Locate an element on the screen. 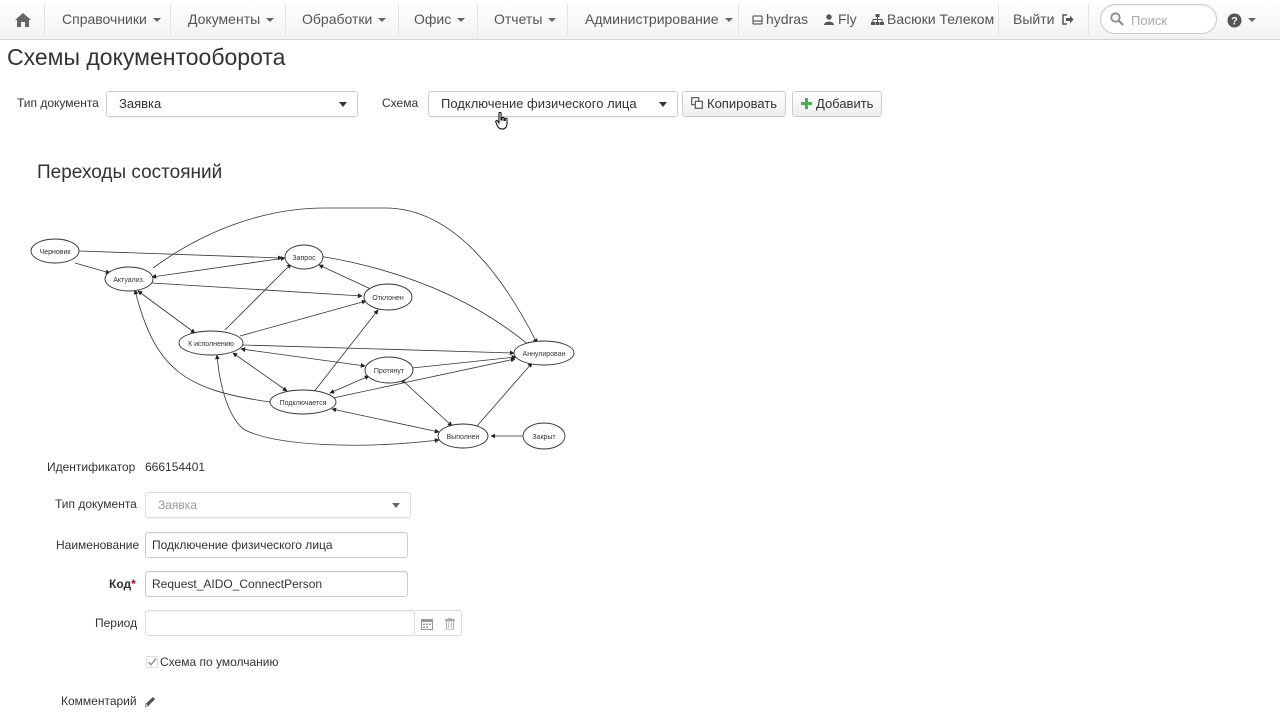 The image size is (1280, 720). menu-administration: Администрирование is located at coordinates (659, 19).